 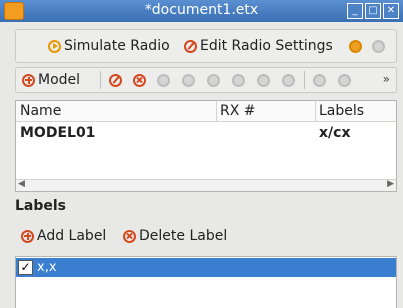 What do you see at coordinates (58, 133) in the screenshot?
I see `model-name-cell: MODEL01` at bounding box center [58, 133].